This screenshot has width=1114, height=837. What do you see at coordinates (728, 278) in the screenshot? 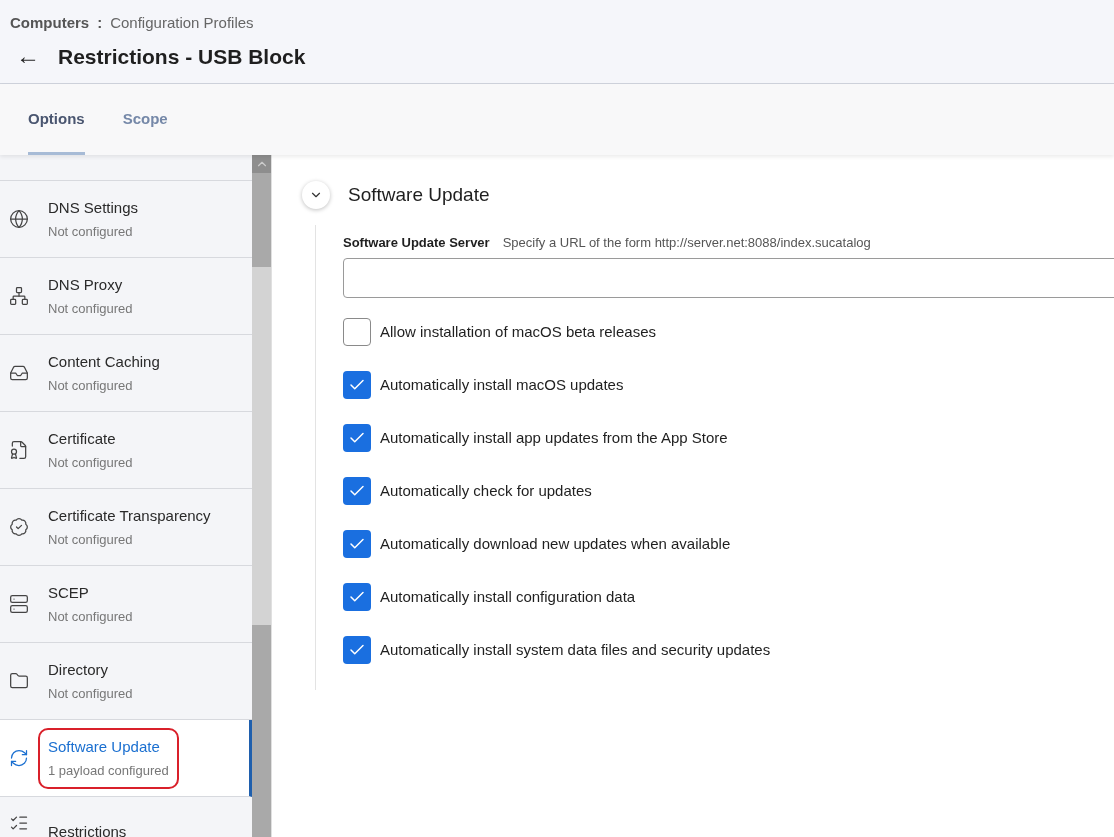
I see `server-input-field` at bounding box center [728, 278].